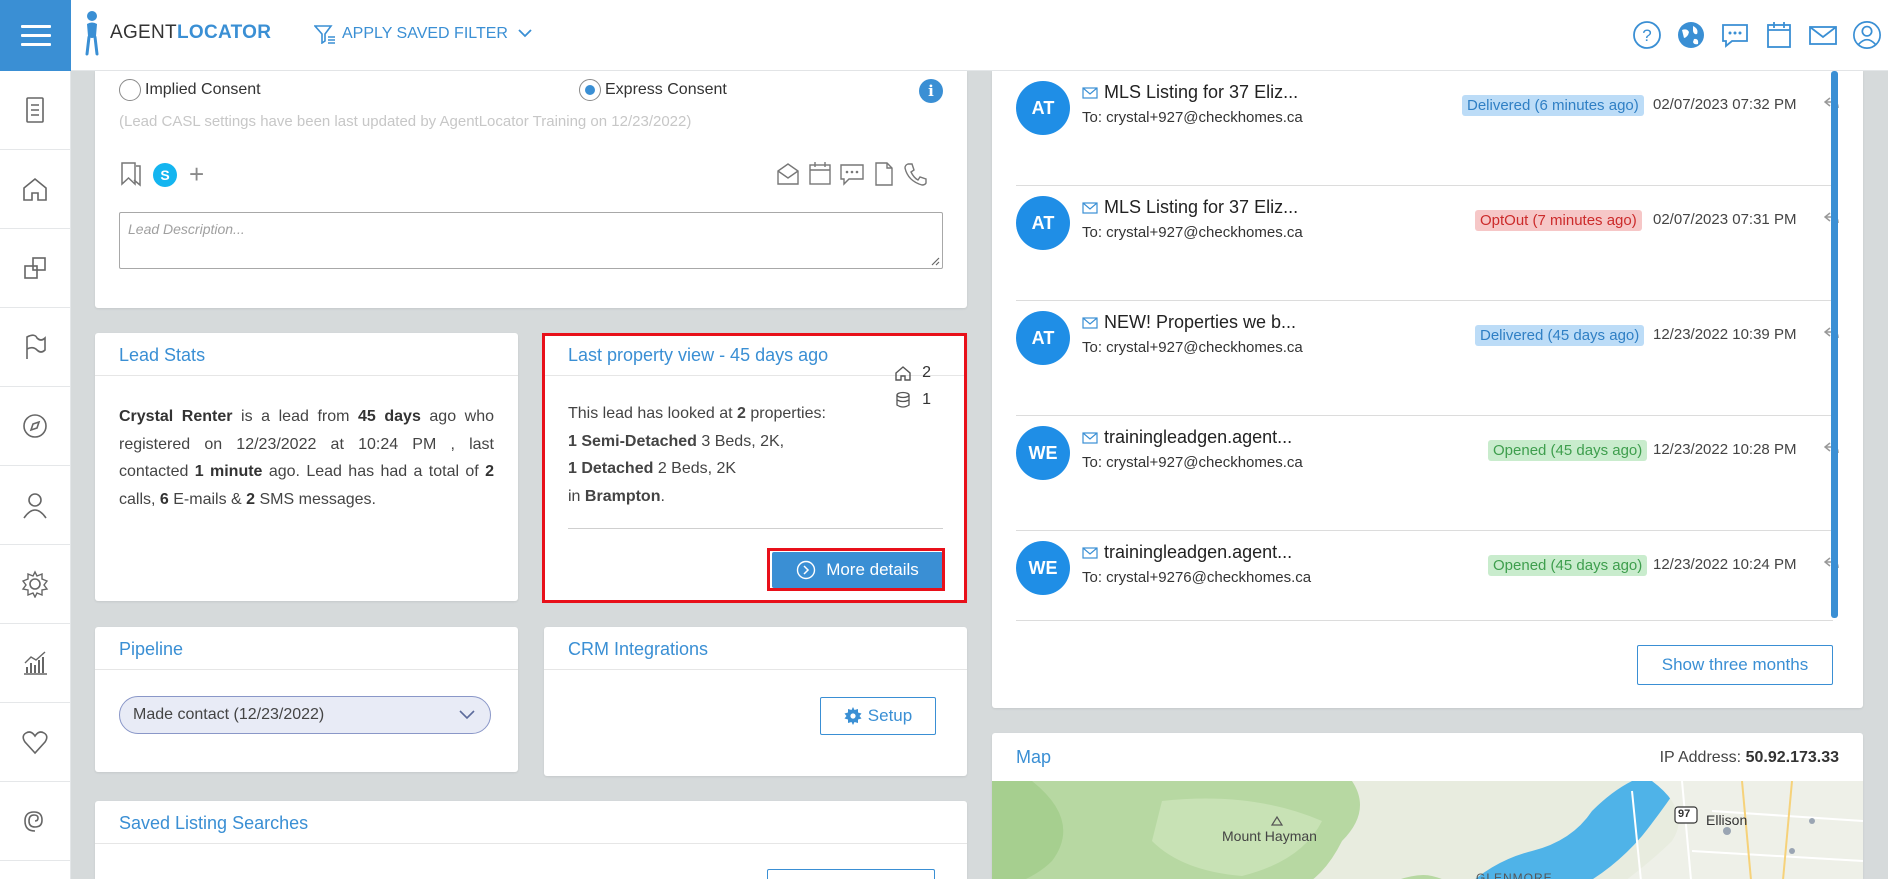 This screenshot has height=879, width=1888. I want to click on sidebar-item-favorites, so click(35, 742).